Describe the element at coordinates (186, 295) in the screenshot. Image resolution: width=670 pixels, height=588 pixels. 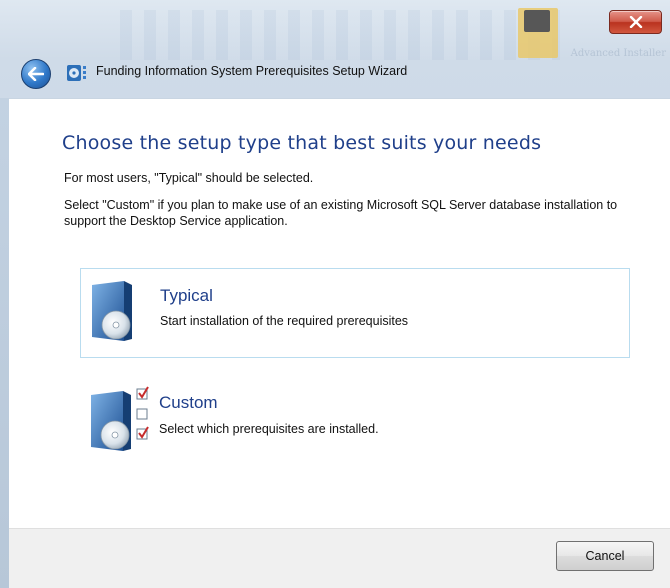
I see `typical-option-title: Typical` at that location.